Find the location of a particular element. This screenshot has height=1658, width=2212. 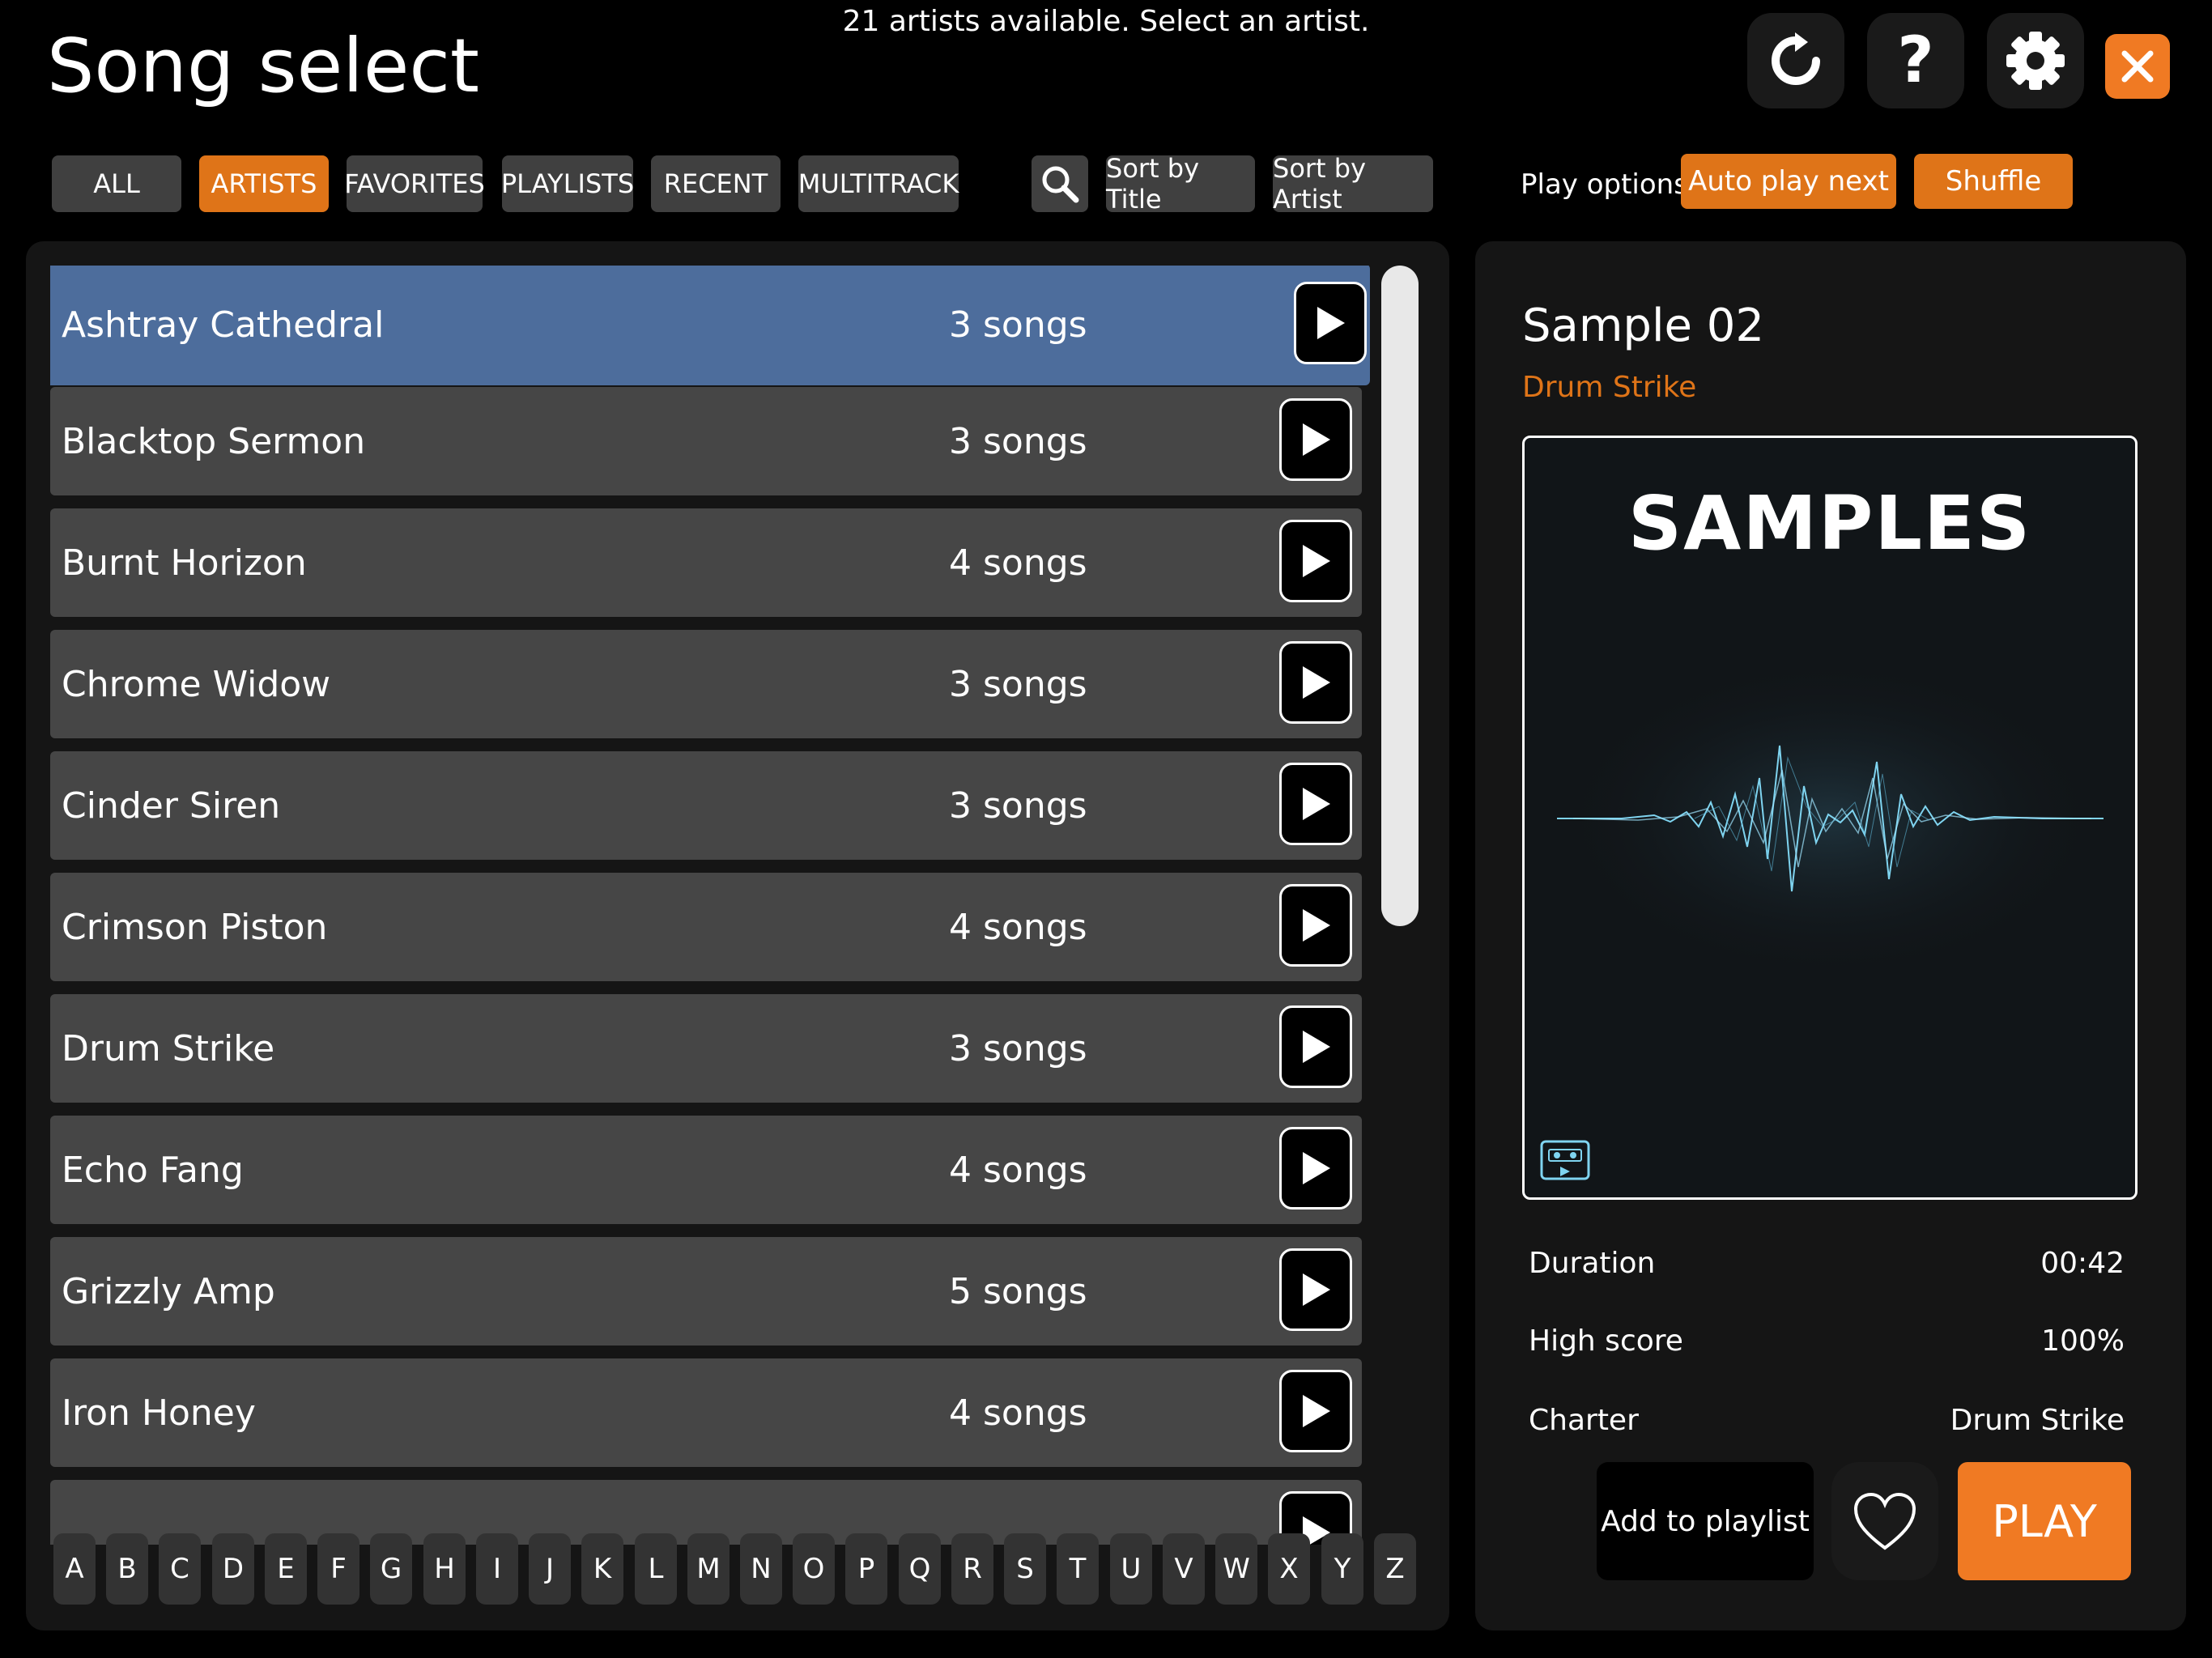

close-button is located at coordinates (2137, 66).